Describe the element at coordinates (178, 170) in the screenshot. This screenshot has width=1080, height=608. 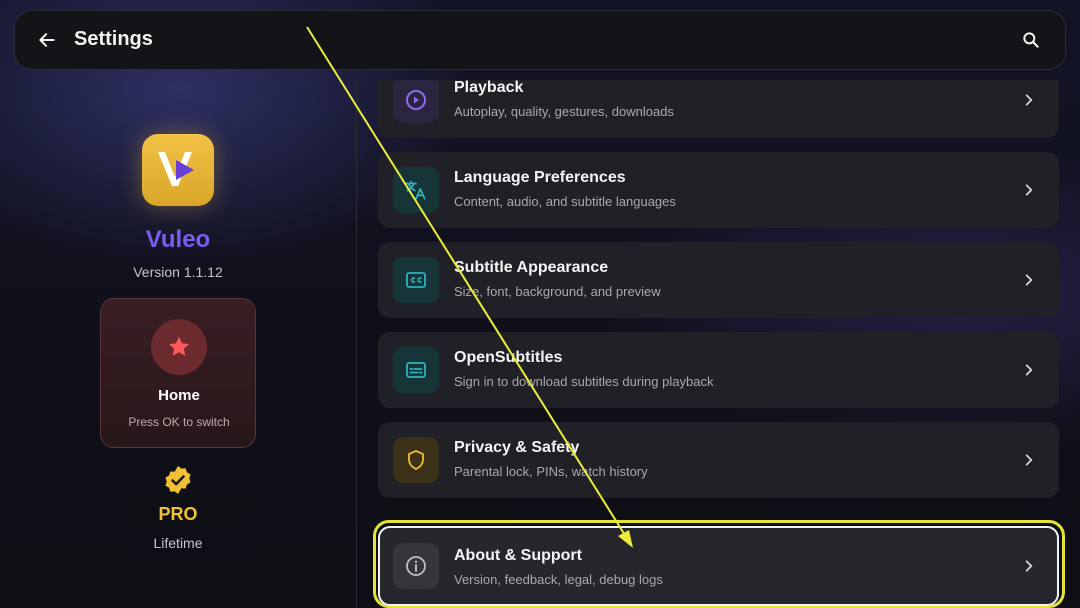
I see `app-logo` at that location.